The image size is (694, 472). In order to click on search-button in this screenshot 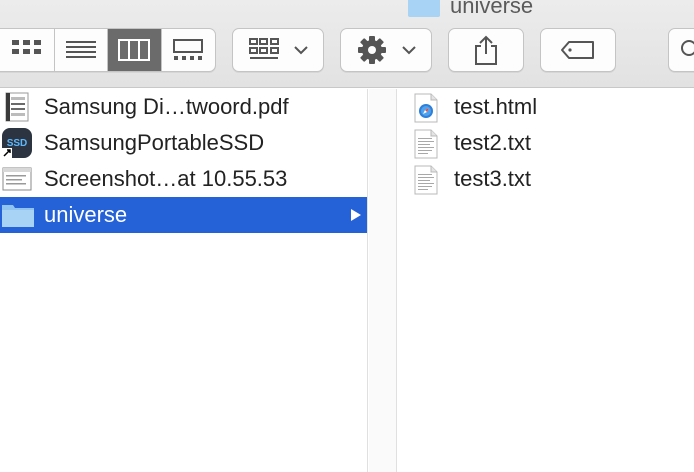, I will do `click(681, 50)`.